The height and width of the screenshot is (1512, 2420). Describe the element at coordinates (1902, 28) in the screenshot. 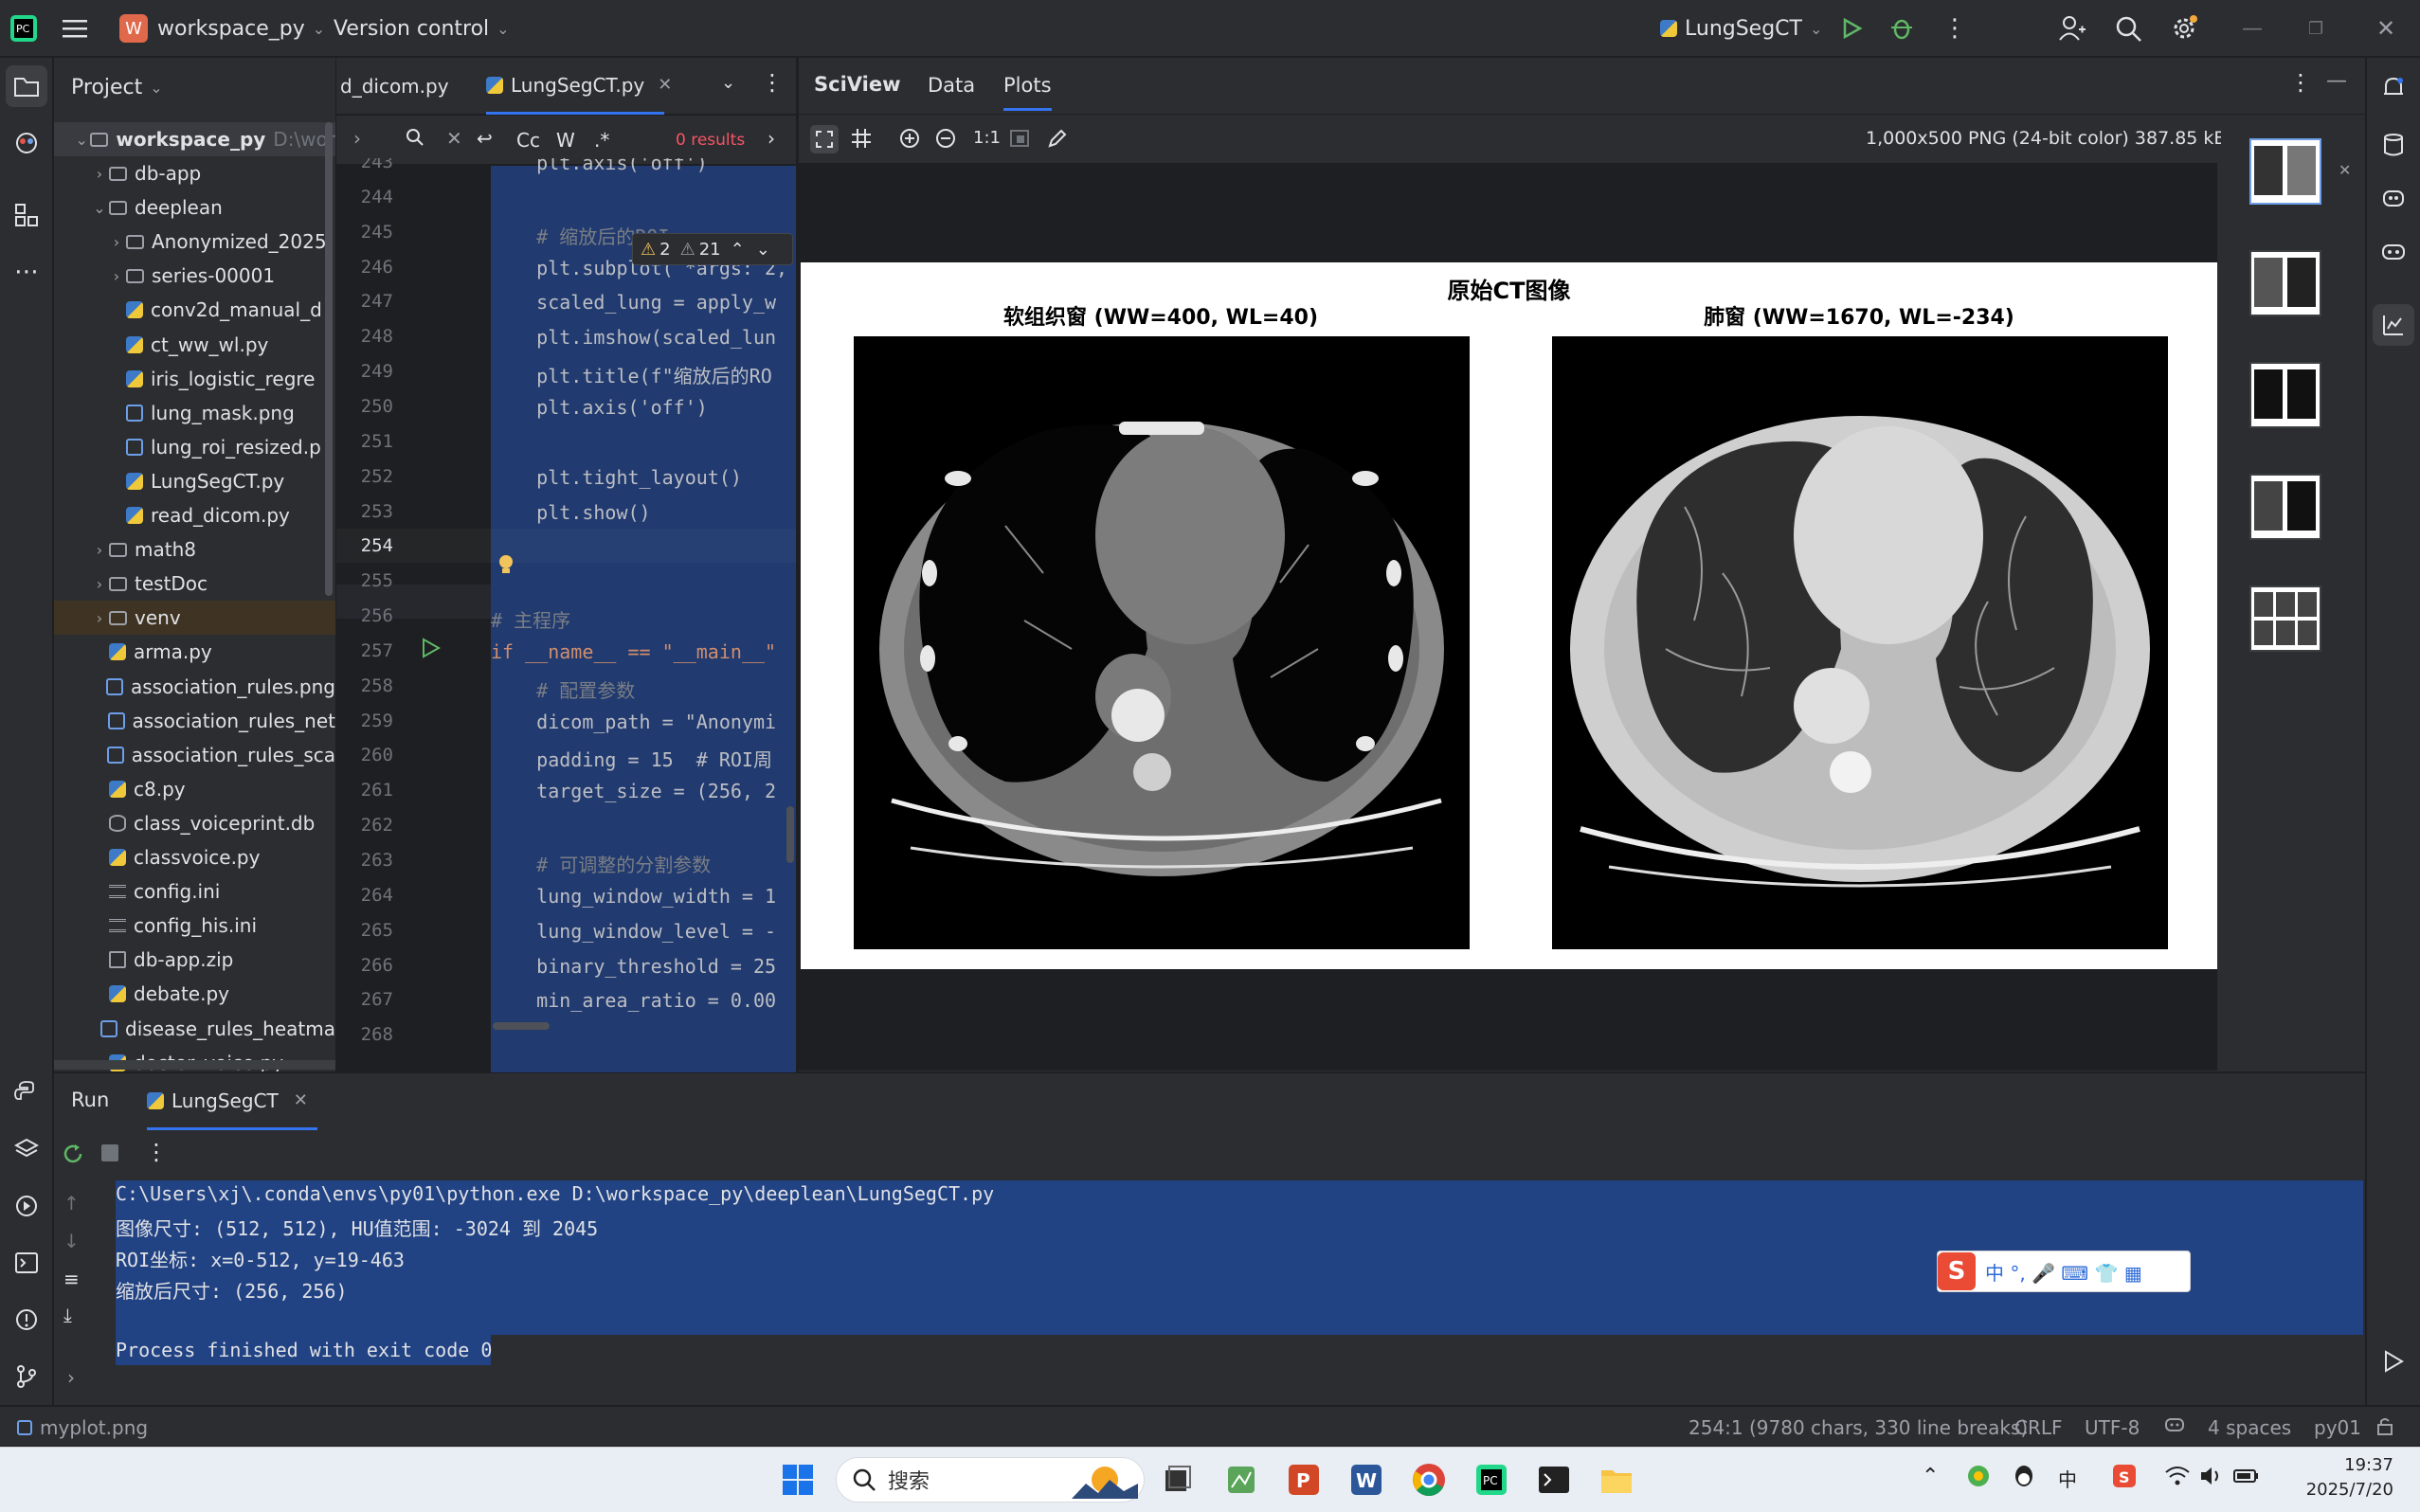

I see `debug-button` at that location.